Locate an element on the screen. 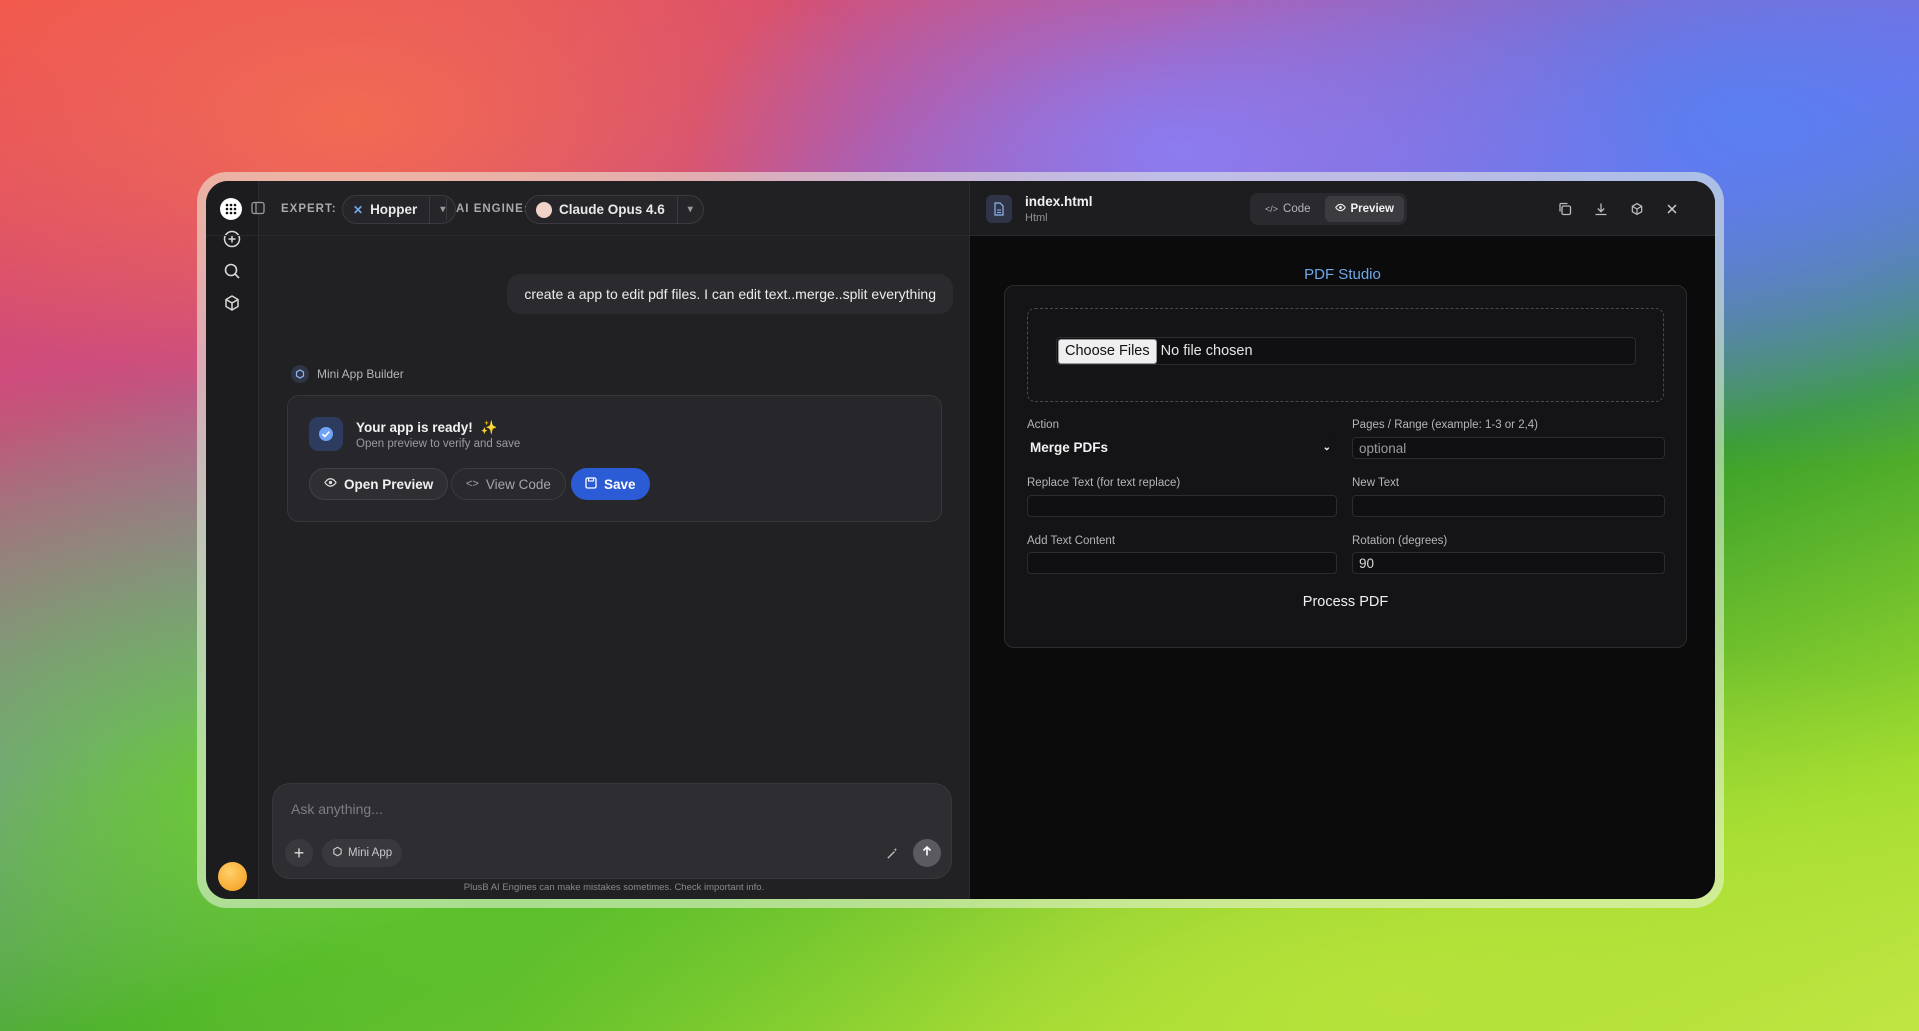 The width and height of the screenshot is (1919, 1031). search-icon is located at coordinates (232, 271).